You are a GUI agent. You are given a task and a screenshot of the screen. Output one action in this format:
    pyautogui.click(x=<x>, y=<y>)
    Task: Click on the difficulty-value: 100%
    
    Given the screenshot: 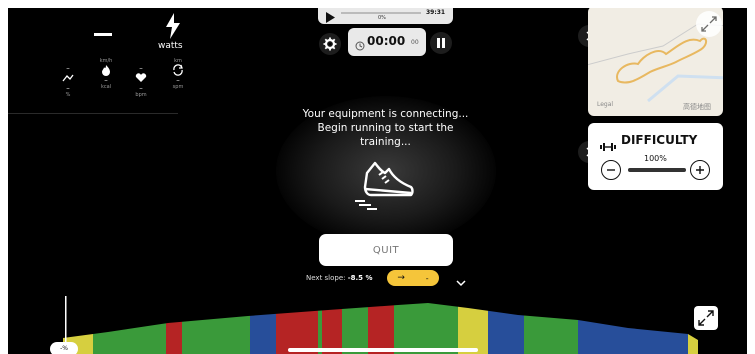 What is the action you would take?
    pyautogui.click(x=655, y=158)
    